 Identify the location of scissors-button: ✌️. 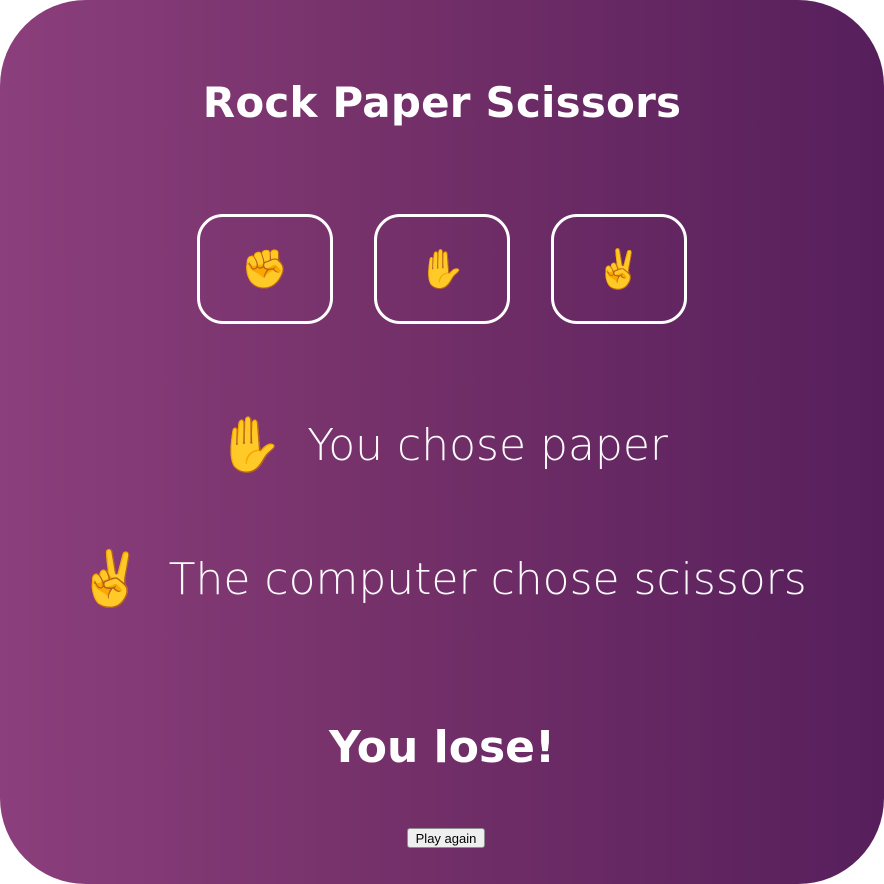
(619, 269).